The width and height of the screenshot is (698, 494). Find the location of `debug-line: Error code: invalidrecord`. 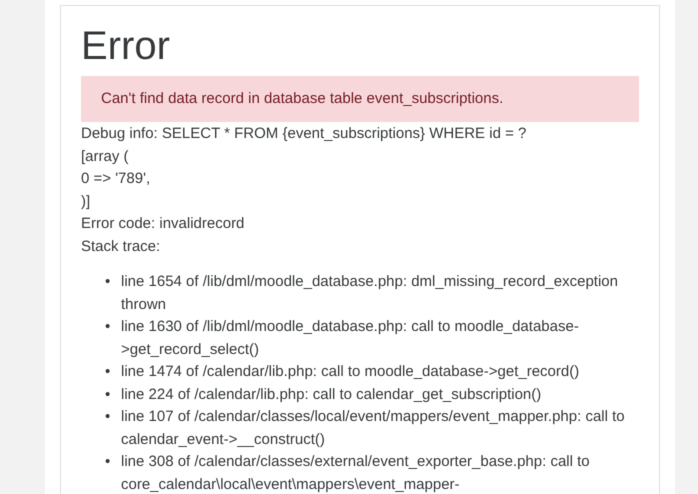

debug-line: Error code: invalidrecord is located at coordinates (163, 224).